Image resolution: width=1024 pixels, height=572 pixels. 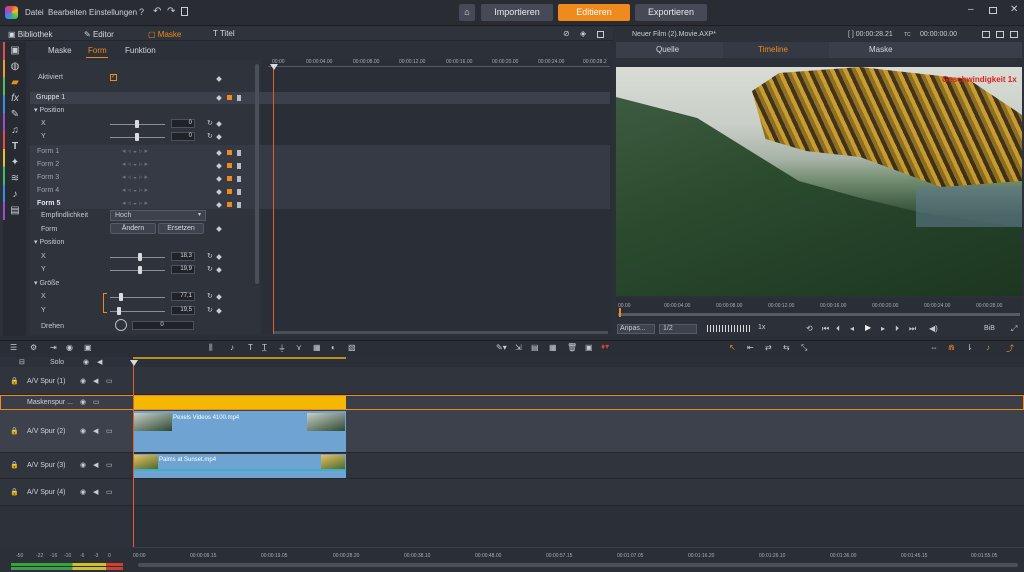 What do you see at coordinates (583, 33) in the screenshot?
I see `pin-icon: ◈` at bounding box center [583, 33].